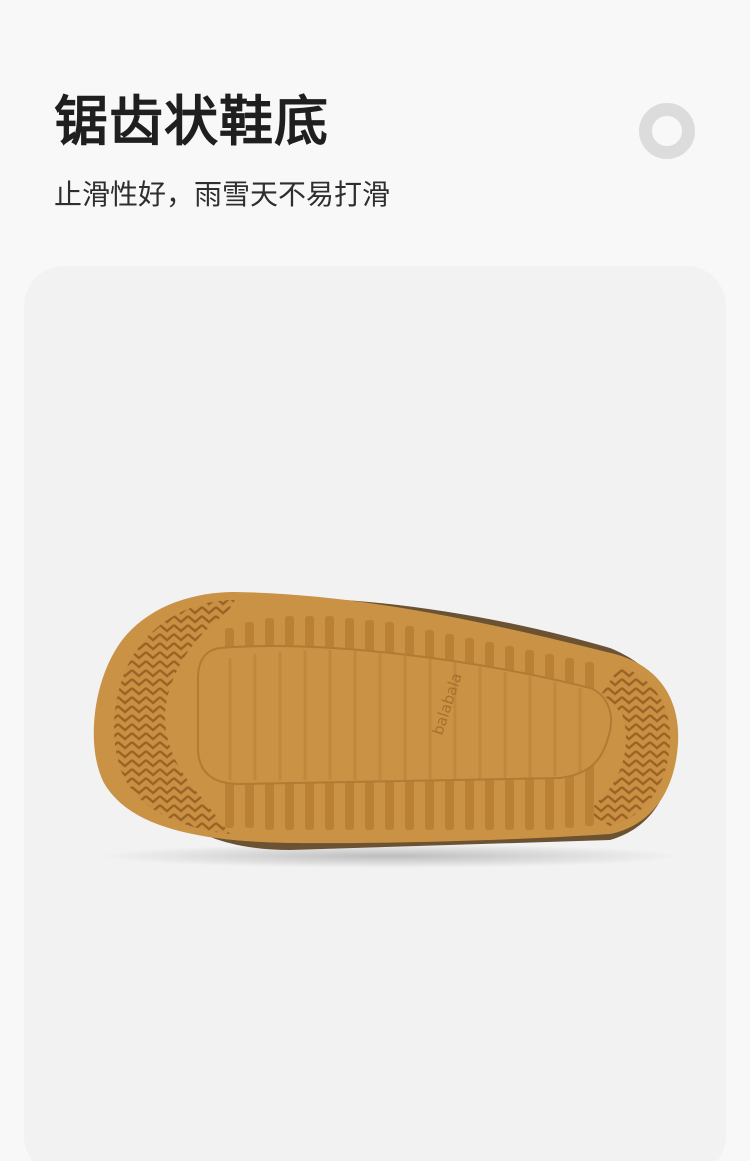 This screenshot has width=750, height=1161. What do you see at coordinates (222, 194) in the screenshot?
I see `feature-subtitle: 止滑性好，雨雪天不易打滑` at bounding box center [222, 194].